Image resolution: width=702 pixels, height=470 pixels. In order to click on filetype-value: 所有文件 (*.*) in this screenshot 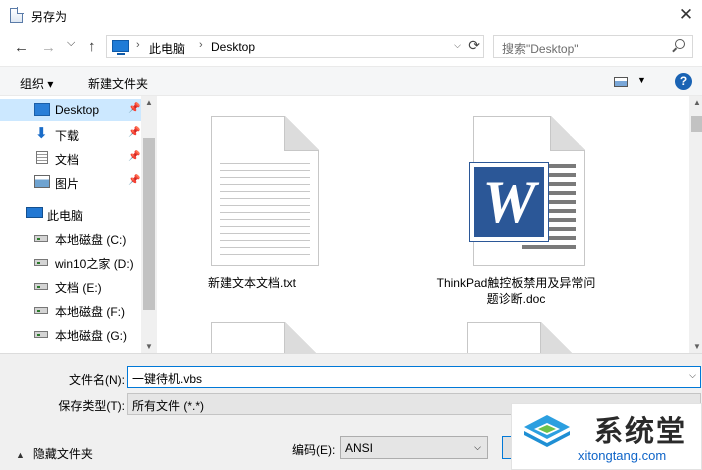, I will do `click(168, 406)`.